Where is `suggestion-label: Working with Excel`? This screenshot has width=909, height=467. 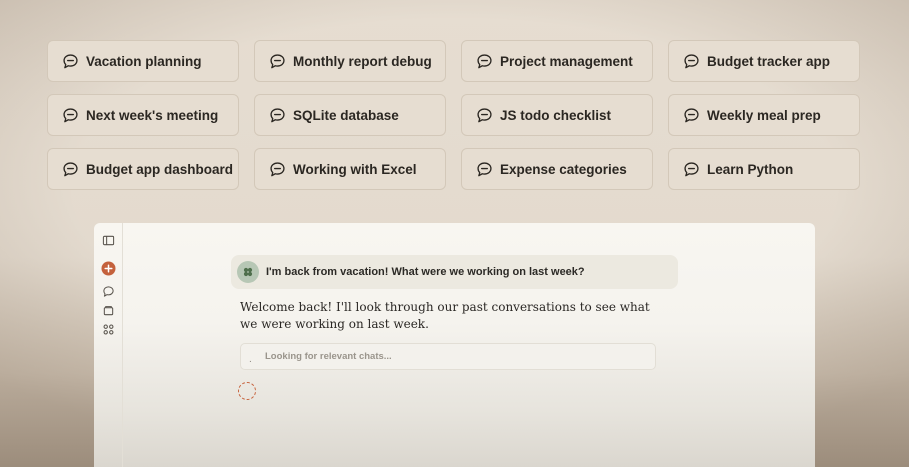
suggestion-label: Working with Excel is located at coordinates (355, 169).